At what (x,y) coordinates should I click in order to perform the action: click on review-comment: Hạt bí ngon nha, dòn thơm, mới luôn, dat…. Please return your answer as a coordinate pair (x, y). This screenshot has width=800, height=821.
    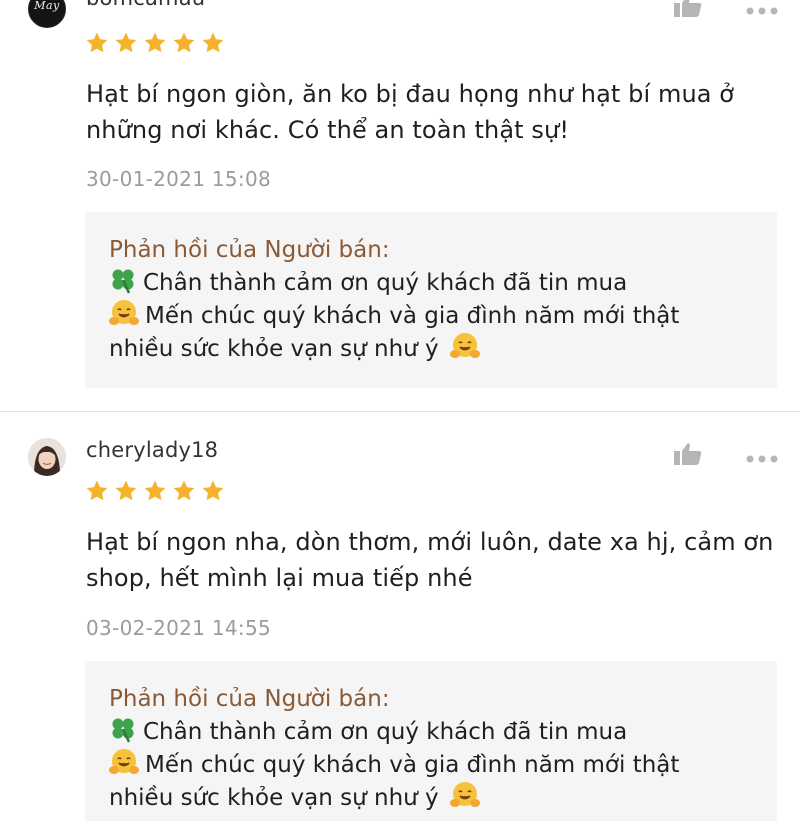
    Looking at the image, I should click on (430, 560).